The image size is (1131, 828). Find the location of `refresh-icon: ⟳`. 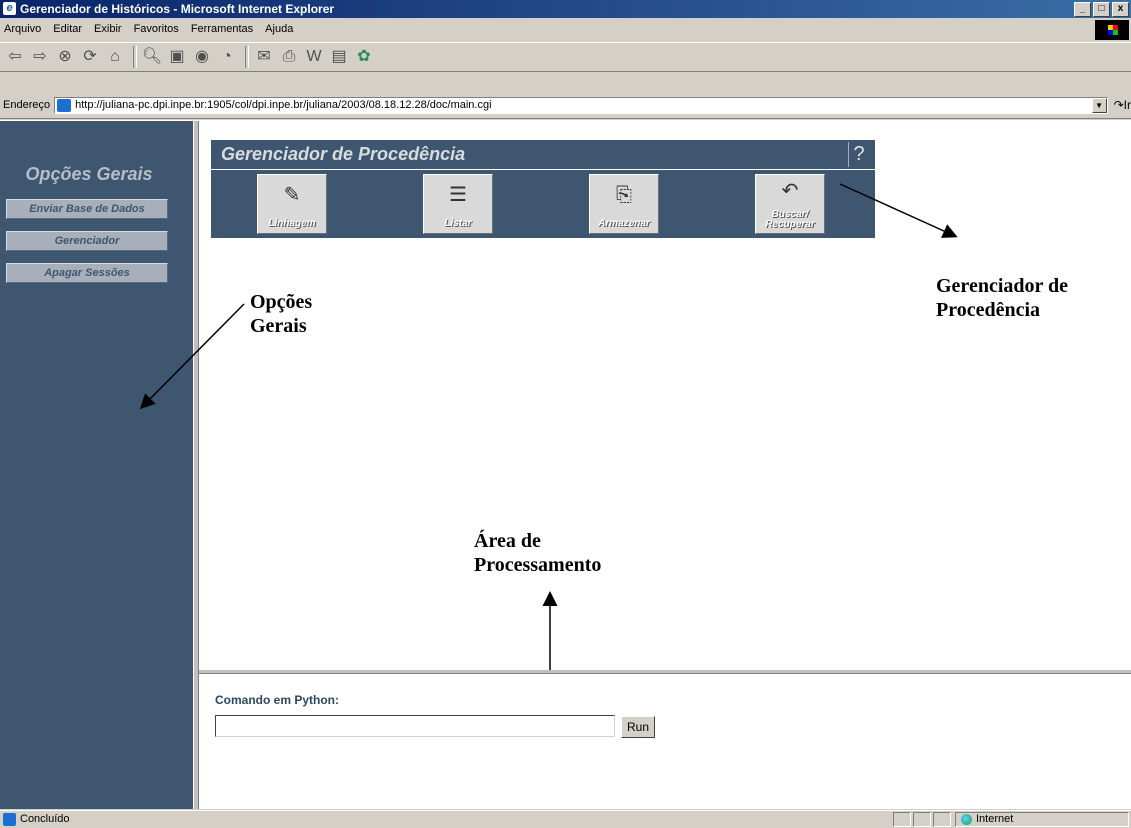

refresh-icon: ⟳ is located at coordinates (90, 57).